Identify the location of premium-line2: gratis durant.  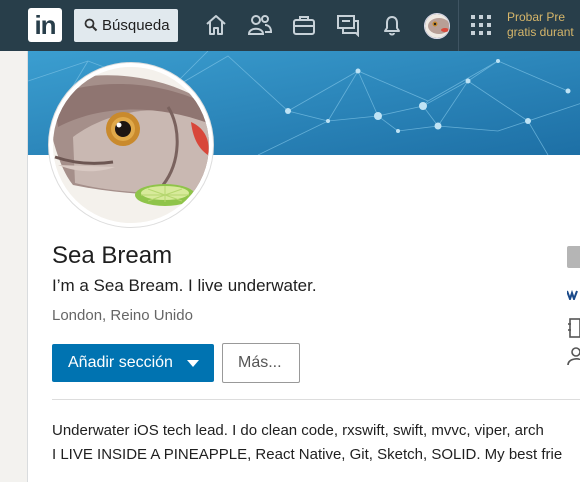
(540, 32).